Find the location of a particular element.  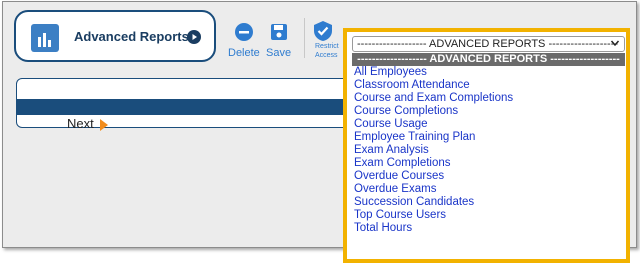

restrict-label-line1: Restrict is located at coordinates (327, 46).